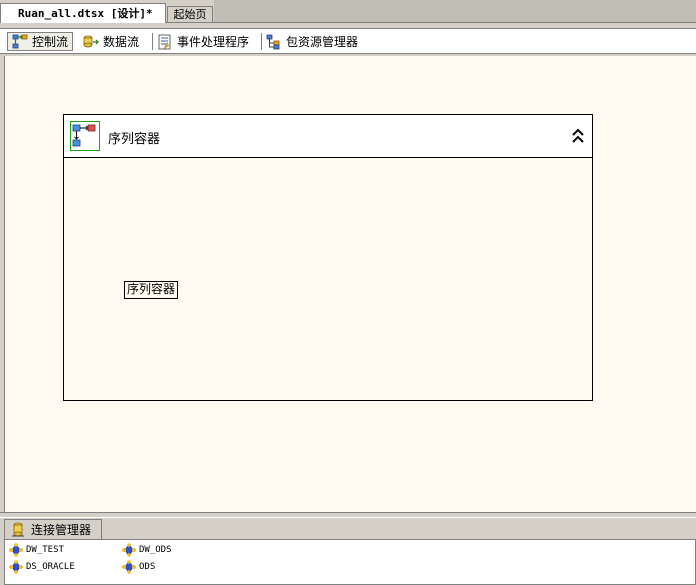 The image size is (696, 585). What do you see at coordinates (50, 42) in the screenshot?
I see `tab-control-flow-label: 控制流` at bounding box center [50, 42].